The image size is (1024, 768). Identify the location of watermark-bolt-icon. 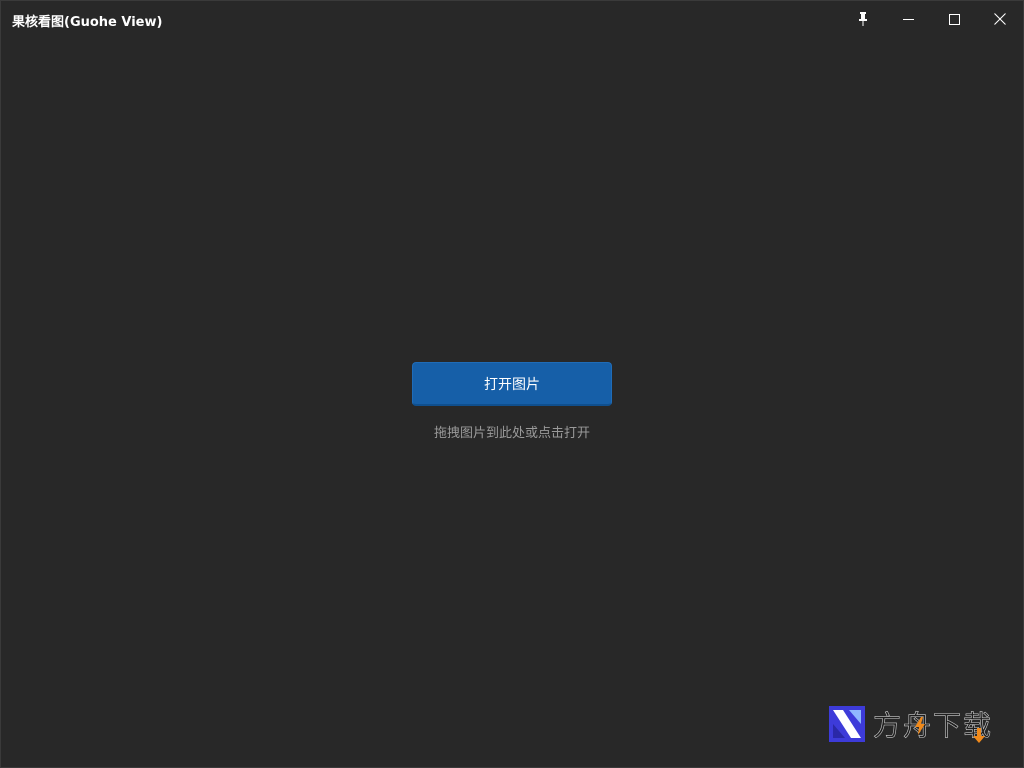
(920, 726).